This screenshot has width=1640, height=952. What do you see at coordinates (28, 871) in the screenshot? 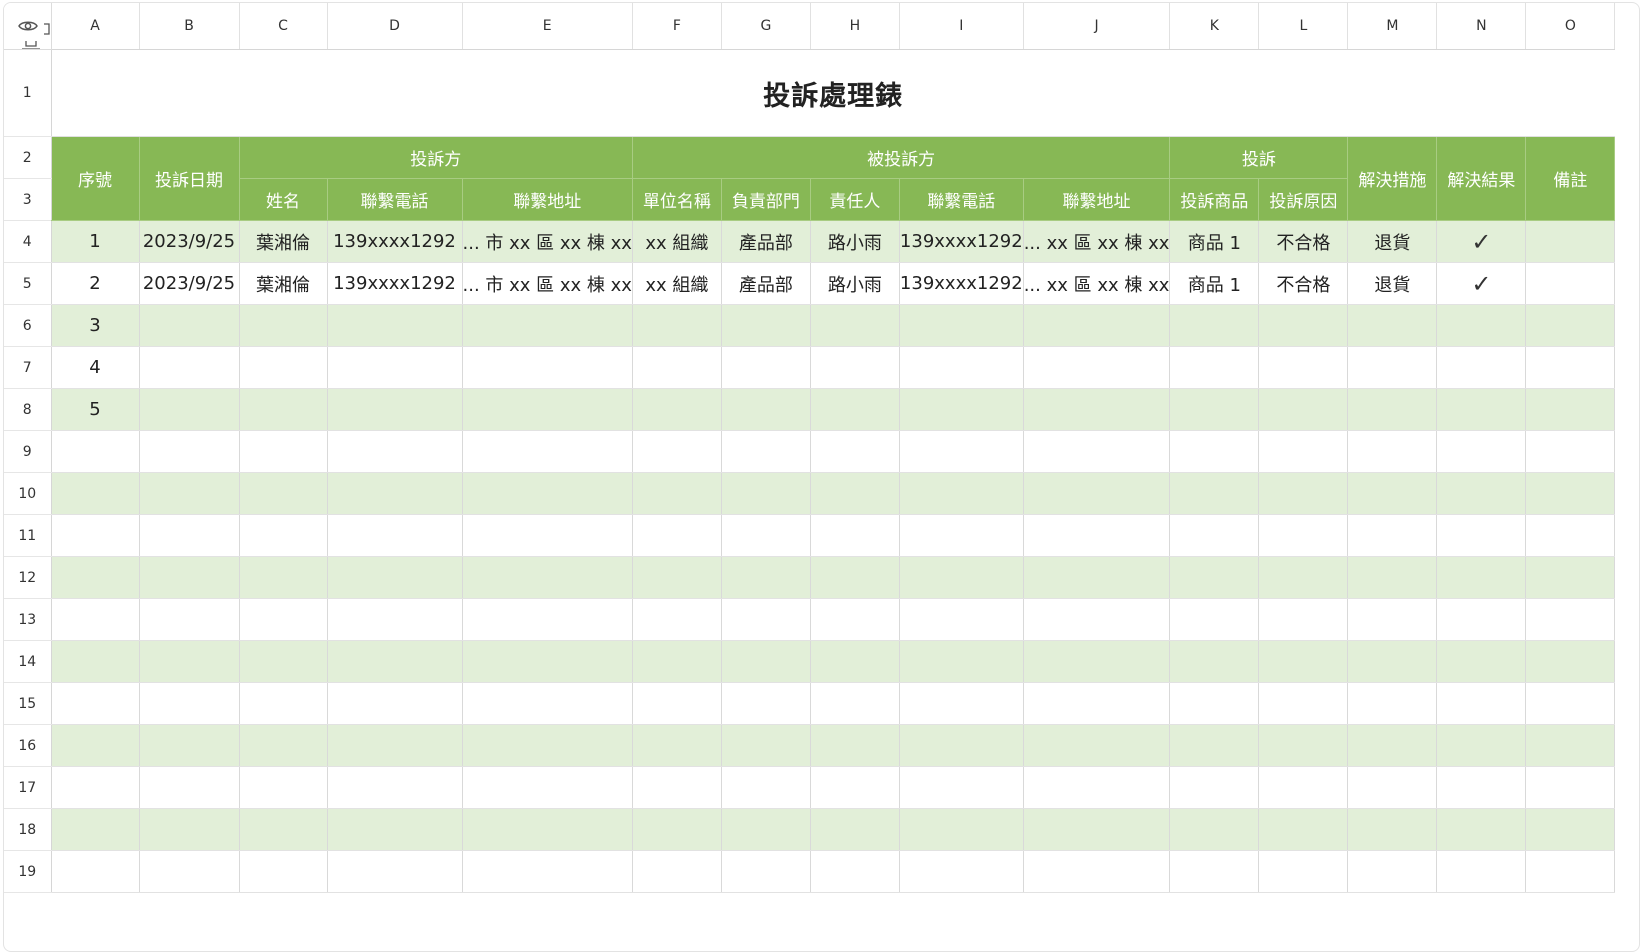
I see `row-header: 19` at bounding box center [28, 871].